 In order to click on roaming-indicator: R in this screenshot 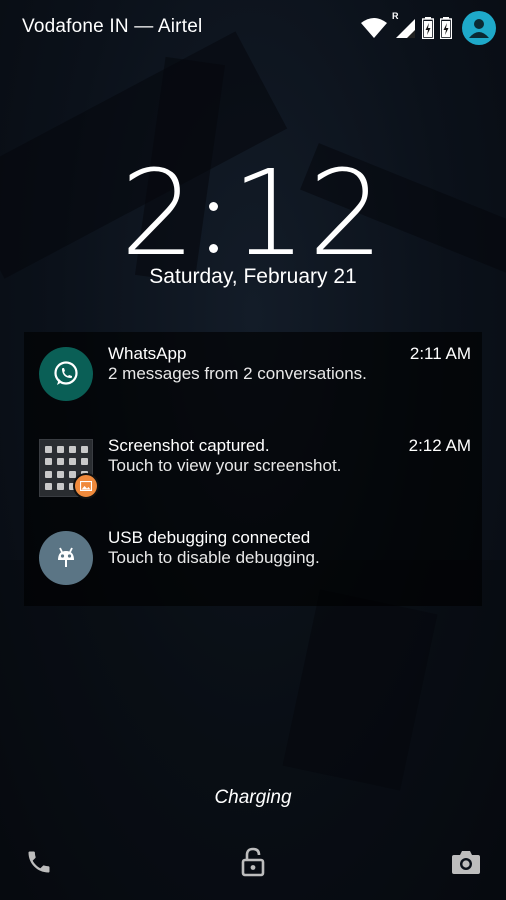, I will do `click(395, 16)`.